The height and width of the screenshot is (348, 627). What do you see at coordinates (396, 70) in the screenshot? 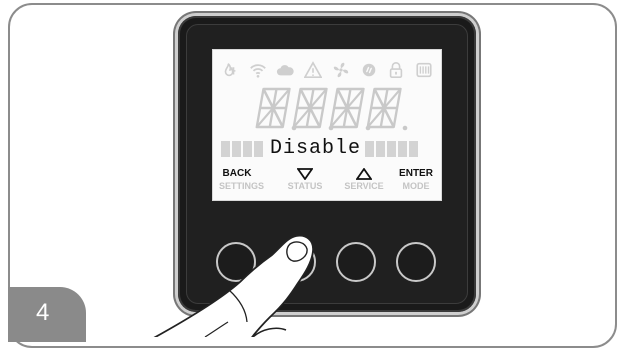
I see `lock-icon` at bounding box center [396, 70].